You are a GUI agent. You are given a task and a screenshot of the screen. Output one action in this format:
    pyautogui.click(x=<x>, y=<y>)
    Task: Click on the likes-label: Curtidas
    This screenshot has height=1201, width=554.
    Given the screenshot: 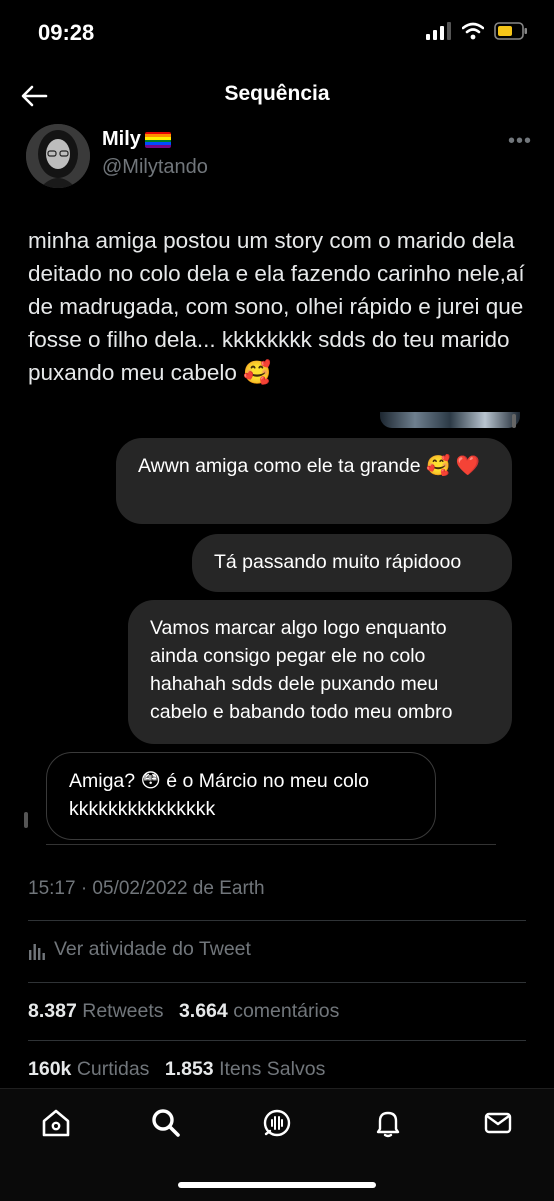 What is the action you would take?
    pyautogui.click(x=113, y=1069)
    